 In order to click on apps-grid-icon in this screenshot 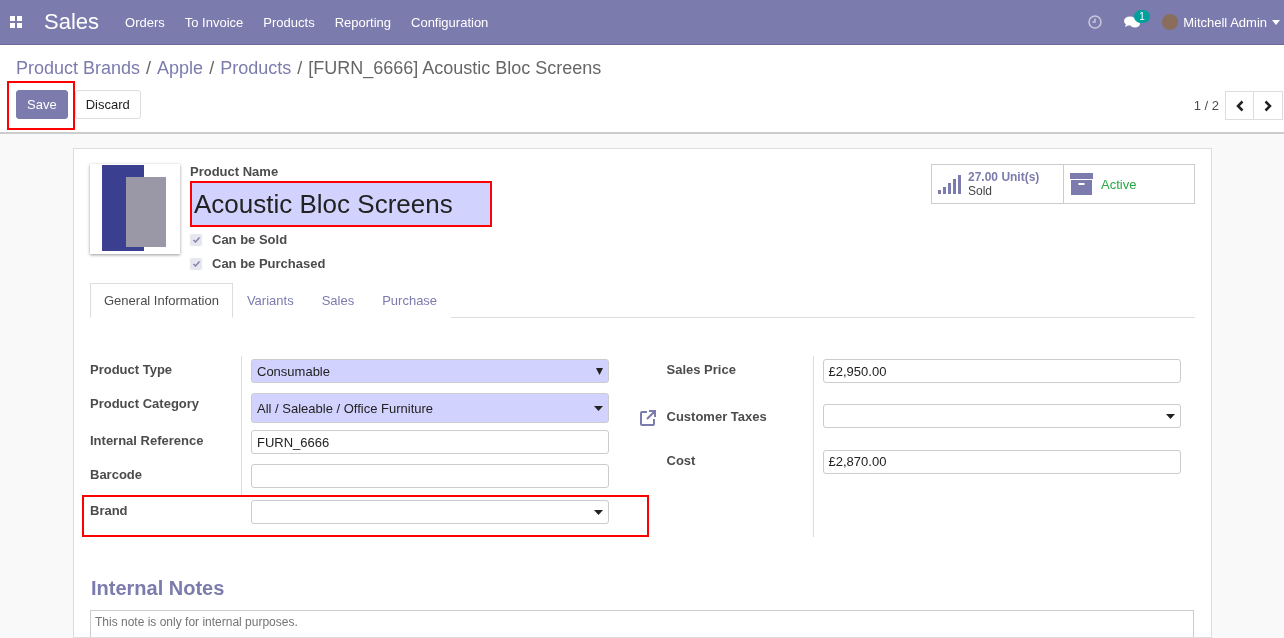, I will do `click(16, 22)`.